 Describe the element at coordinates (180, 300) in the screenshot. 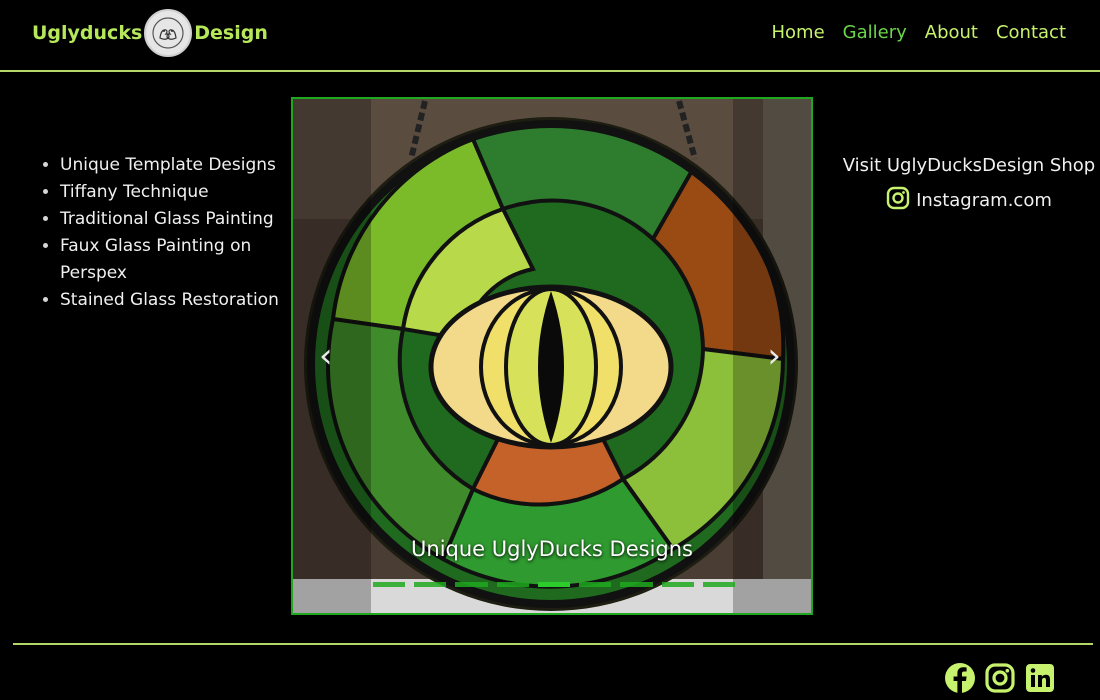

I see `list-item: Stained Glass Restoration` at that location.